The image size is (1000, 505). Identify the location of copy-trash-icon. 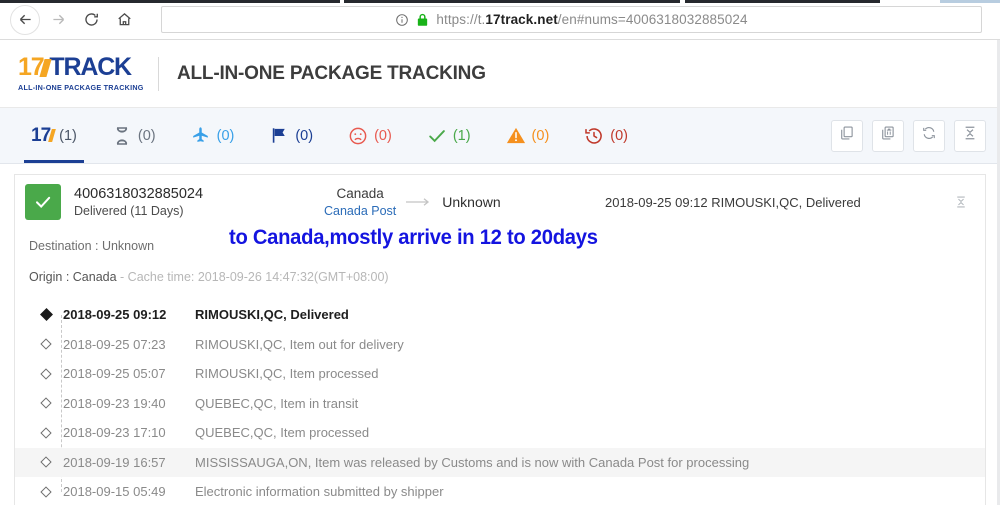
(888, 135).